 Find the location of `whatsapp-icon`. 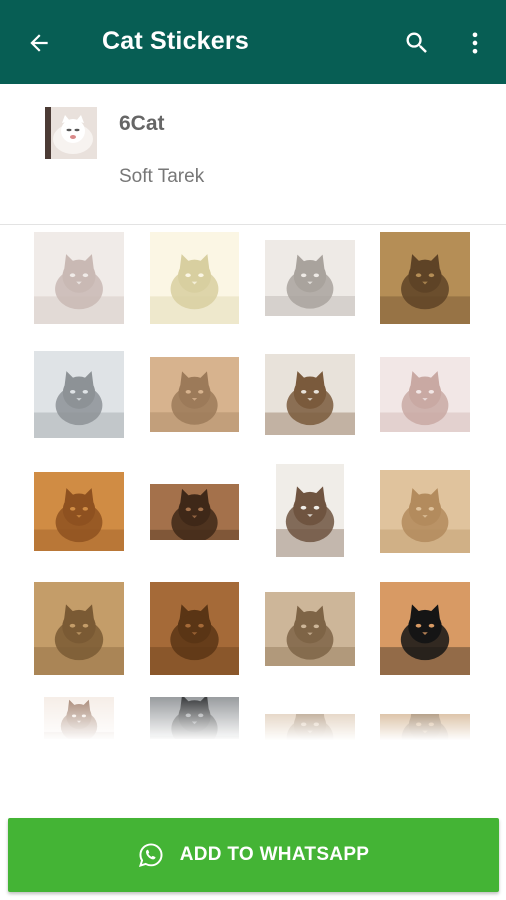

whatsapp-icon is located at coordinates (150, 855).